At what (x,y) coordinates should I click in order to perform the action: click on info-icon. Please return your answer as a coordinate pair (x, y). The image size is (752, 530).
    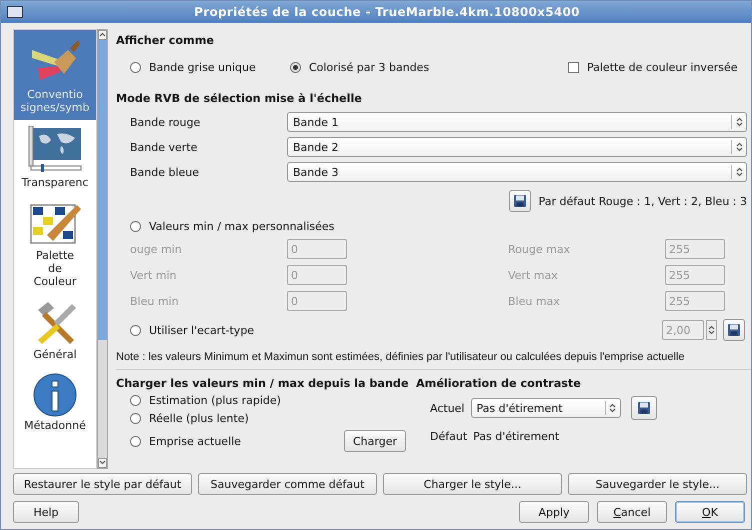
    Looking at the image, I should click on (55, 395).